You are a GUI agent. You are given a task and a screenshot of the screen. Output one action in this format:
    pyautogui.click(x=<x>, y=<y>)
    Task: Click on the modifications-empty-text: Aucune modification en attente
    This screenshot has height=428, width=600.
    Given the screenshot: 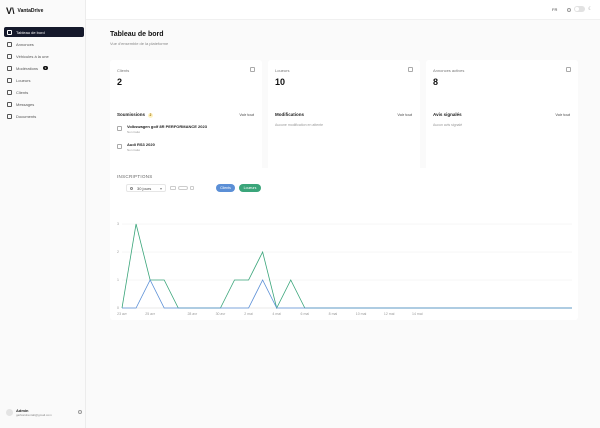 What is the action you would take?
    pyautogui.click(x=299, y=125)
    